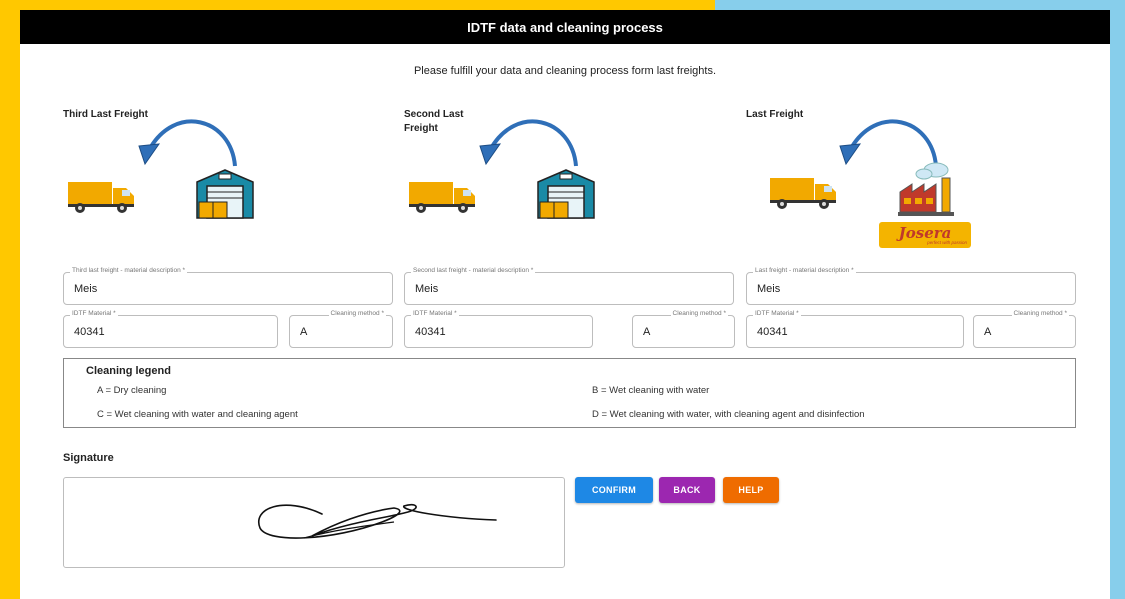 This screenshot has height=599, width=1125. Describe the element at coordinates (687, 490) in the screenshot. I see `back-button: BACK` at that location.